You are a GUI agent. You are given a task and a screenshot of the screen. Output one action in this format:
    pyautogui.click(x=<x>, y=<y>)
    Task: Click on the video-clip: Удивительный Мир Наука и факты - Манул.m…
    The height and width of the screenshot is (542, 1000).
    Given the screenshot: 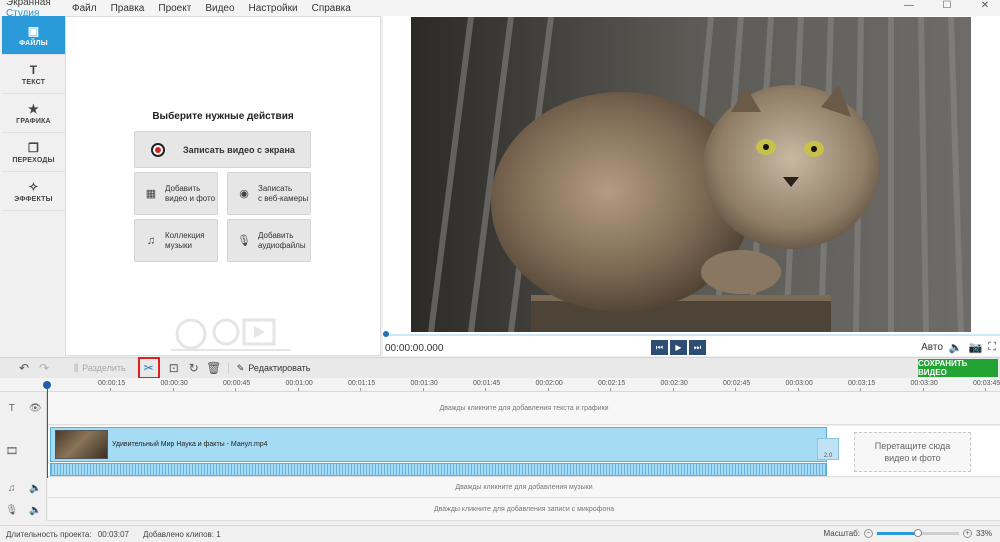 What is the action you would take?
    pyautogui.click(x=444, y=444)
    